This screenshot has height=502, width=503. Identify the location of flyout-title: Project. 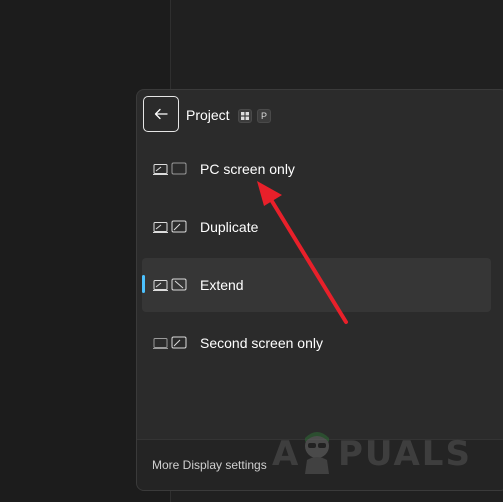
(208, 115).